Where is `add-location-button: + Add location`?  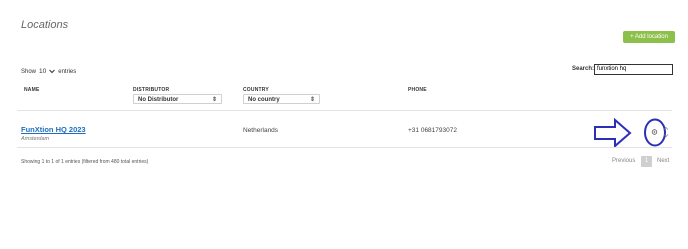
add-location-button: + Add location is located at coordinates (649, 37).